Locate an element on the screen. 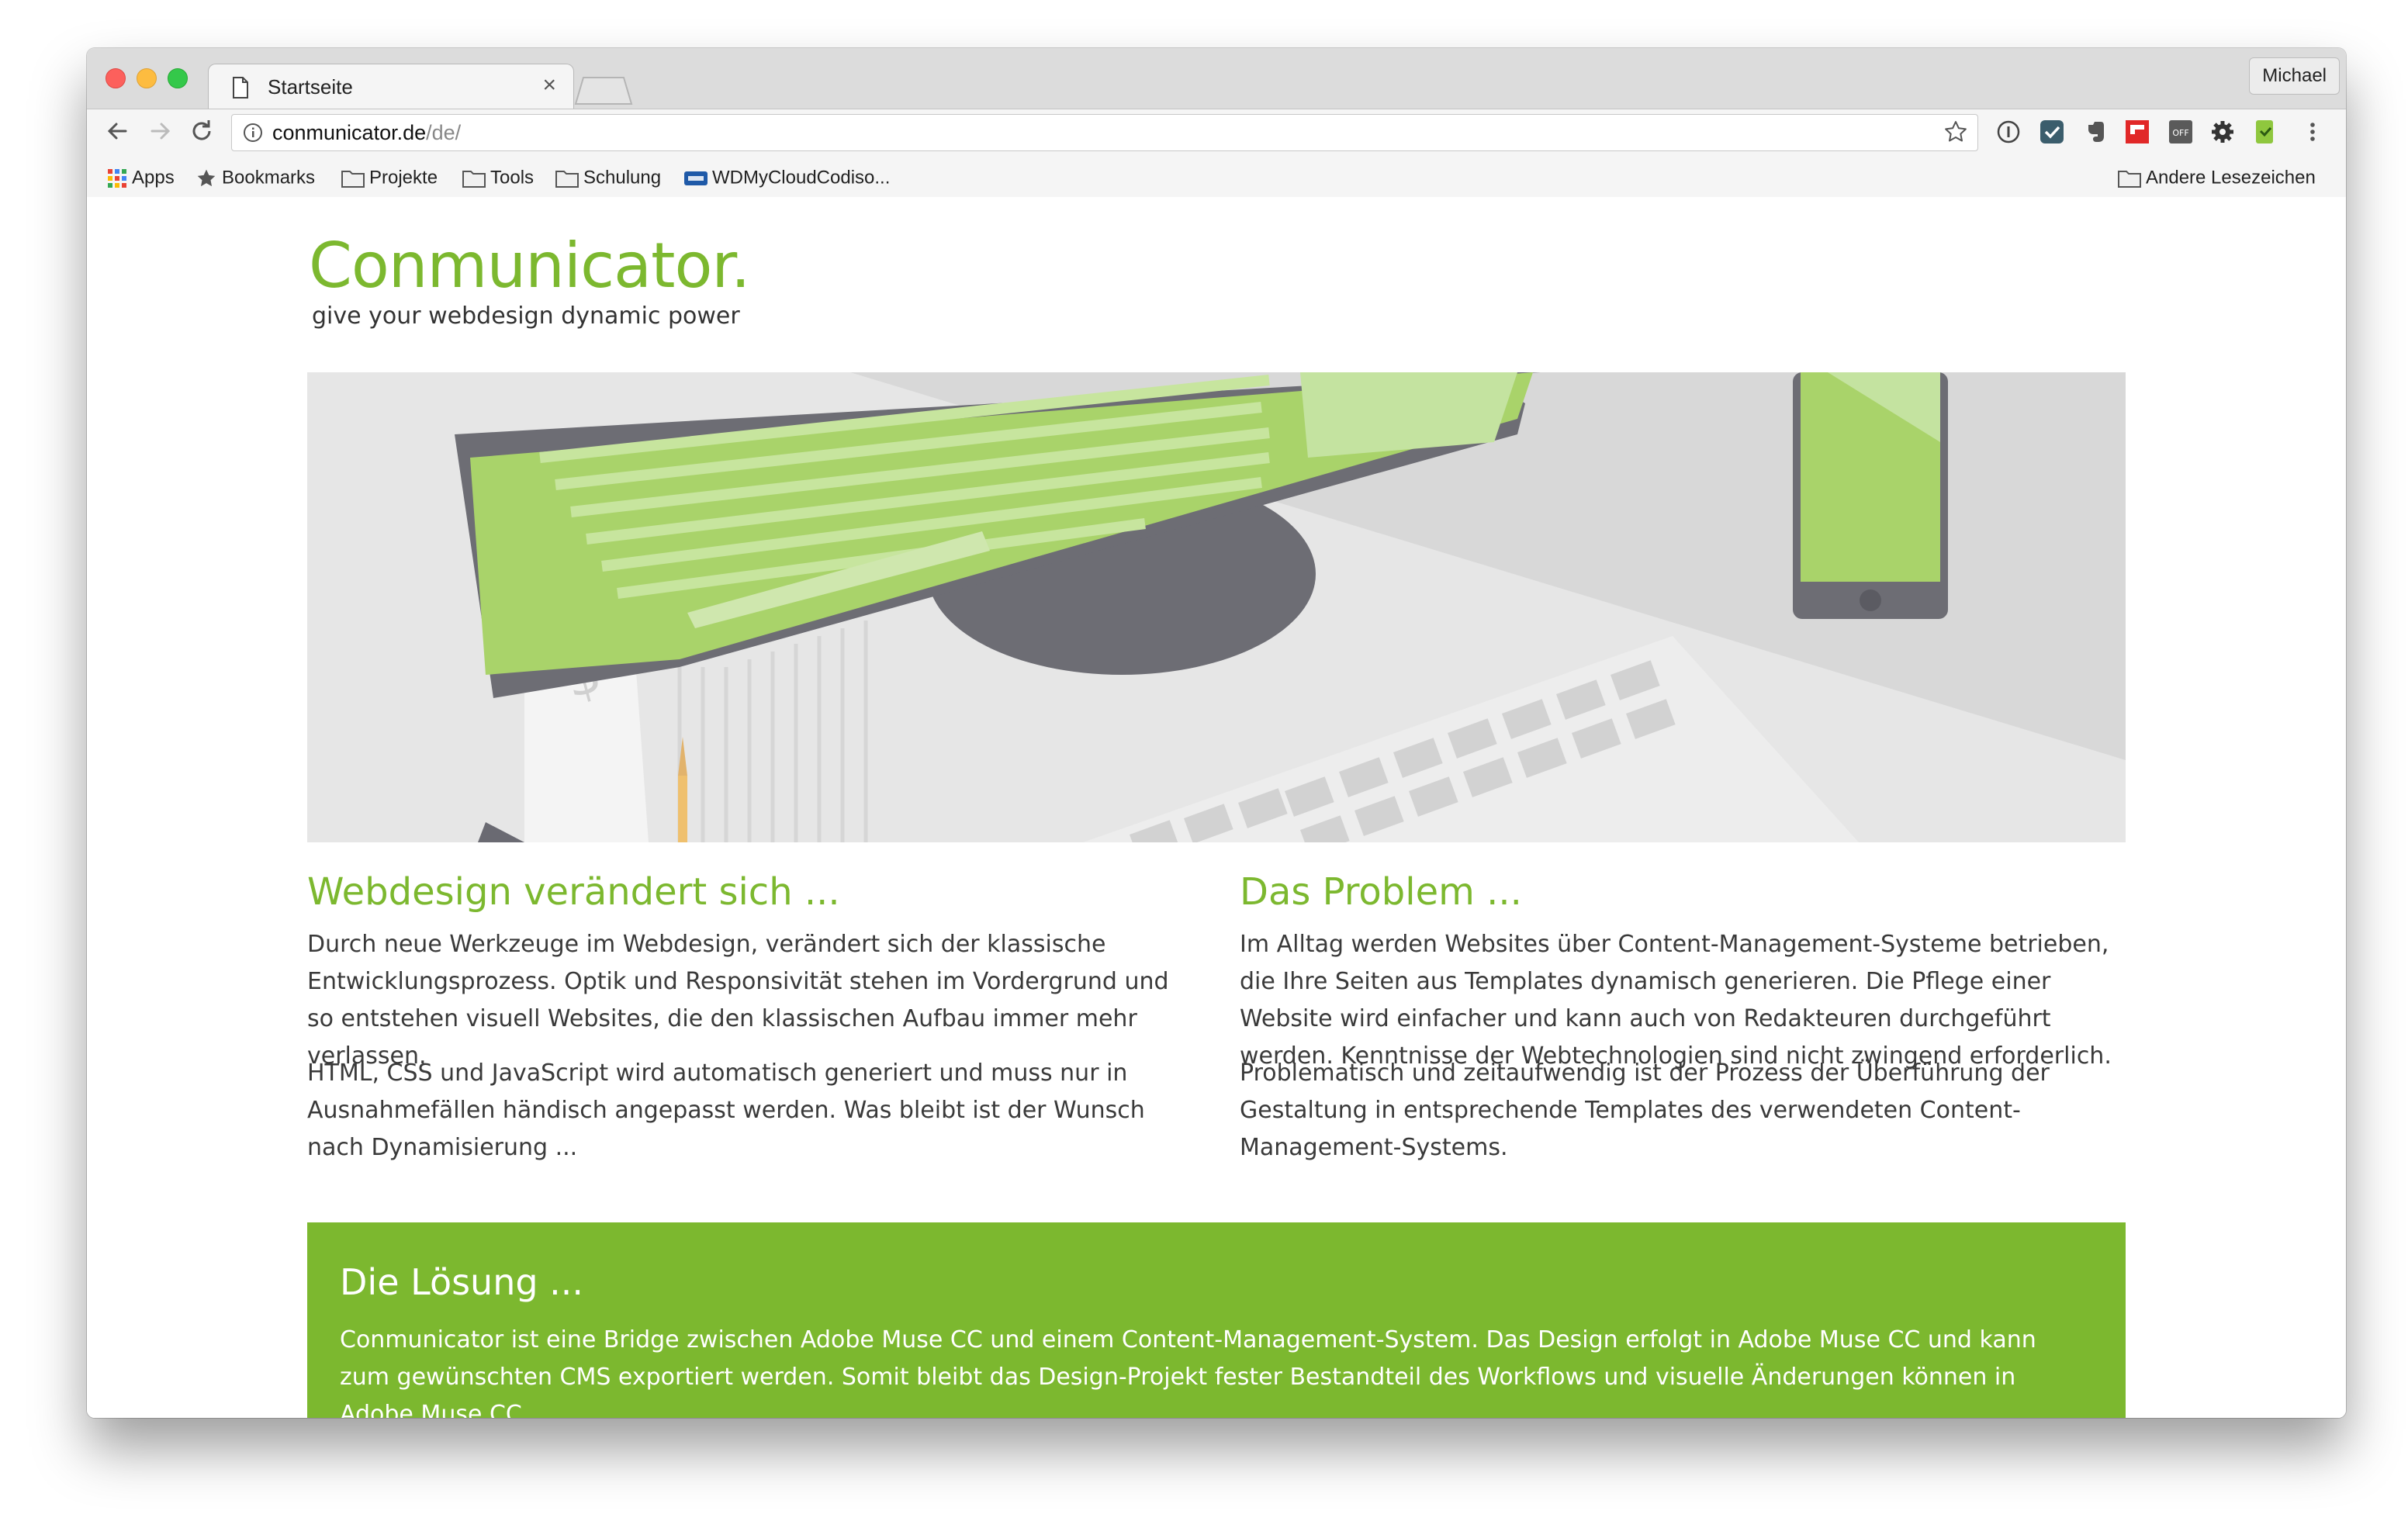 This screenshot has height=1528, width=2408. bookmark-folder-projekte: Projekte is located at coordinates (389, 177).